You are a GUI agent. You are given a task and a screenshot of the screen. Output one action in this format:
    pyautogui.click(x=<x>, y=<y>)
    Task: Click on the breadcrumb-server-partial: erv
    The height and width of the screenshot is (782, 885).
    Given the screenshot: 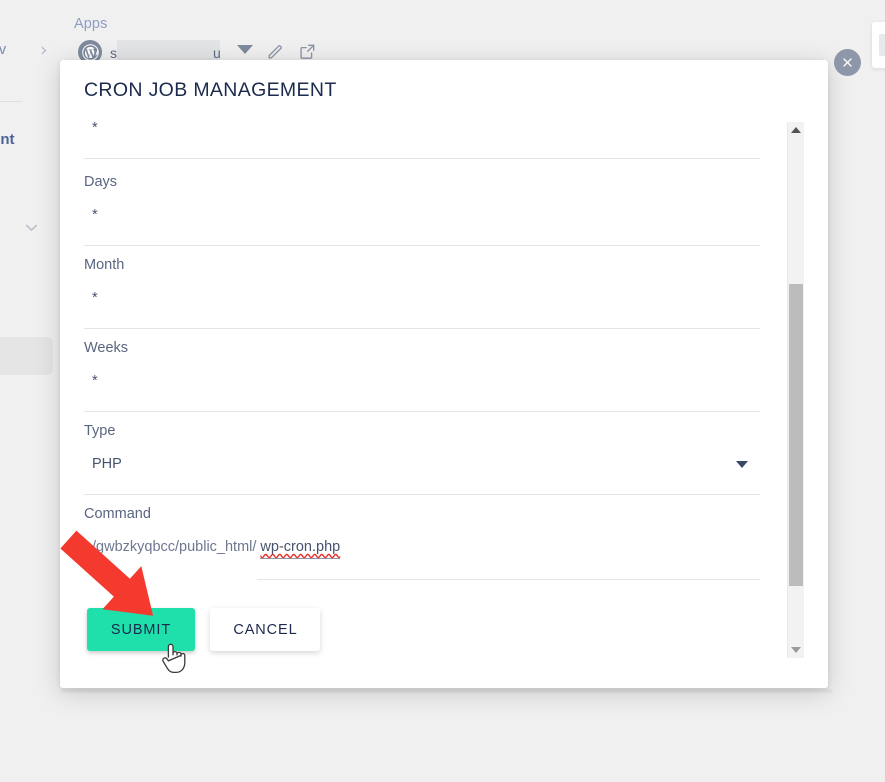 What is the action you would take?
    pyautogui.click(x=3, y=50)
    